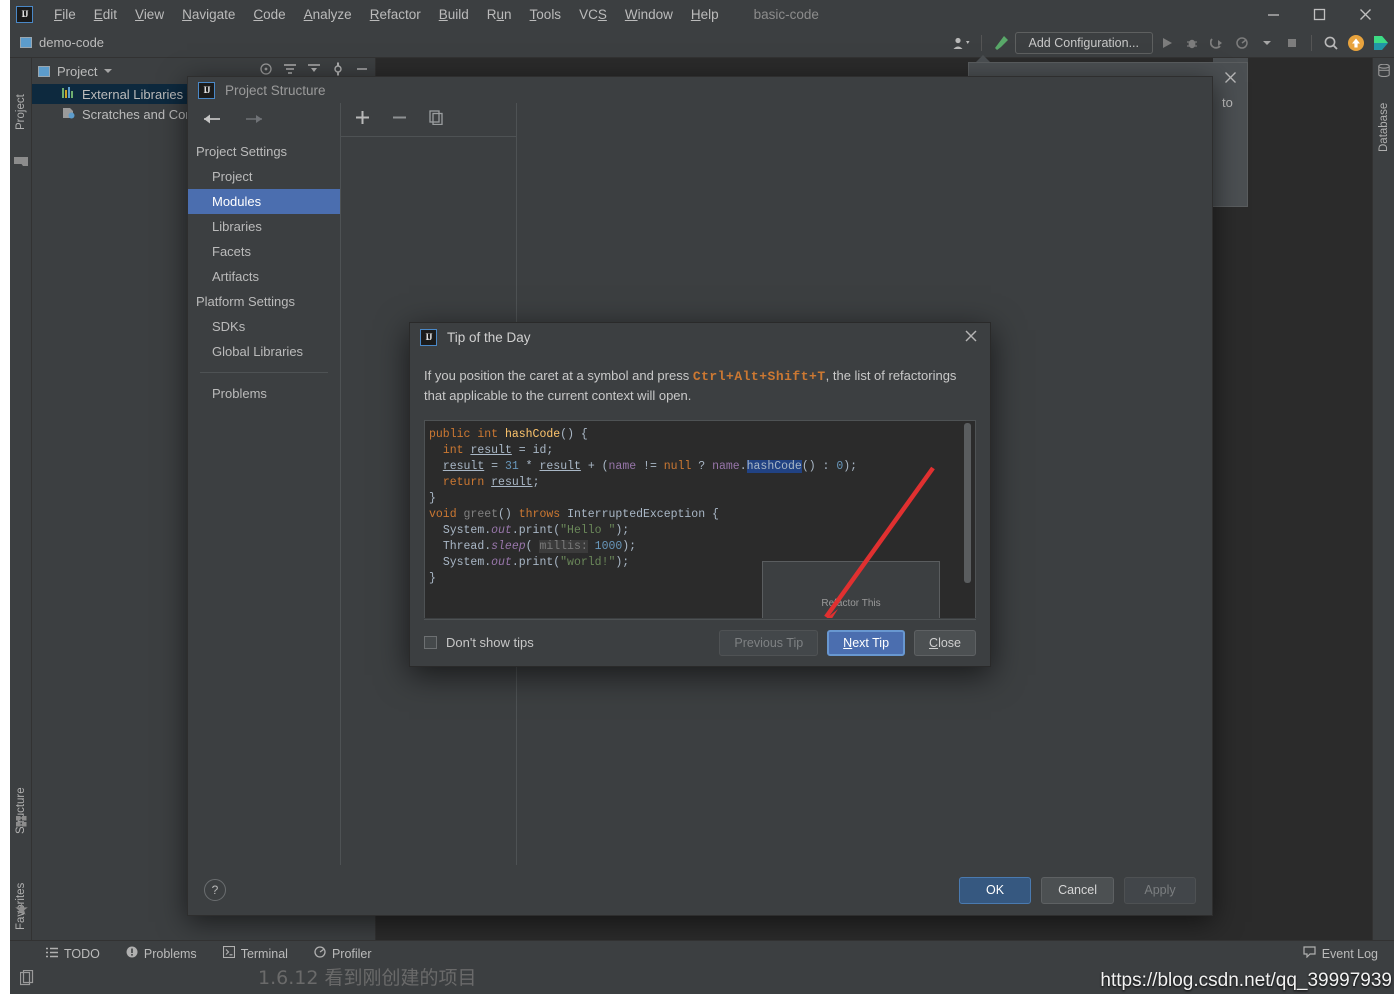  I want to click on event-log-icon, so click(1309, 953).